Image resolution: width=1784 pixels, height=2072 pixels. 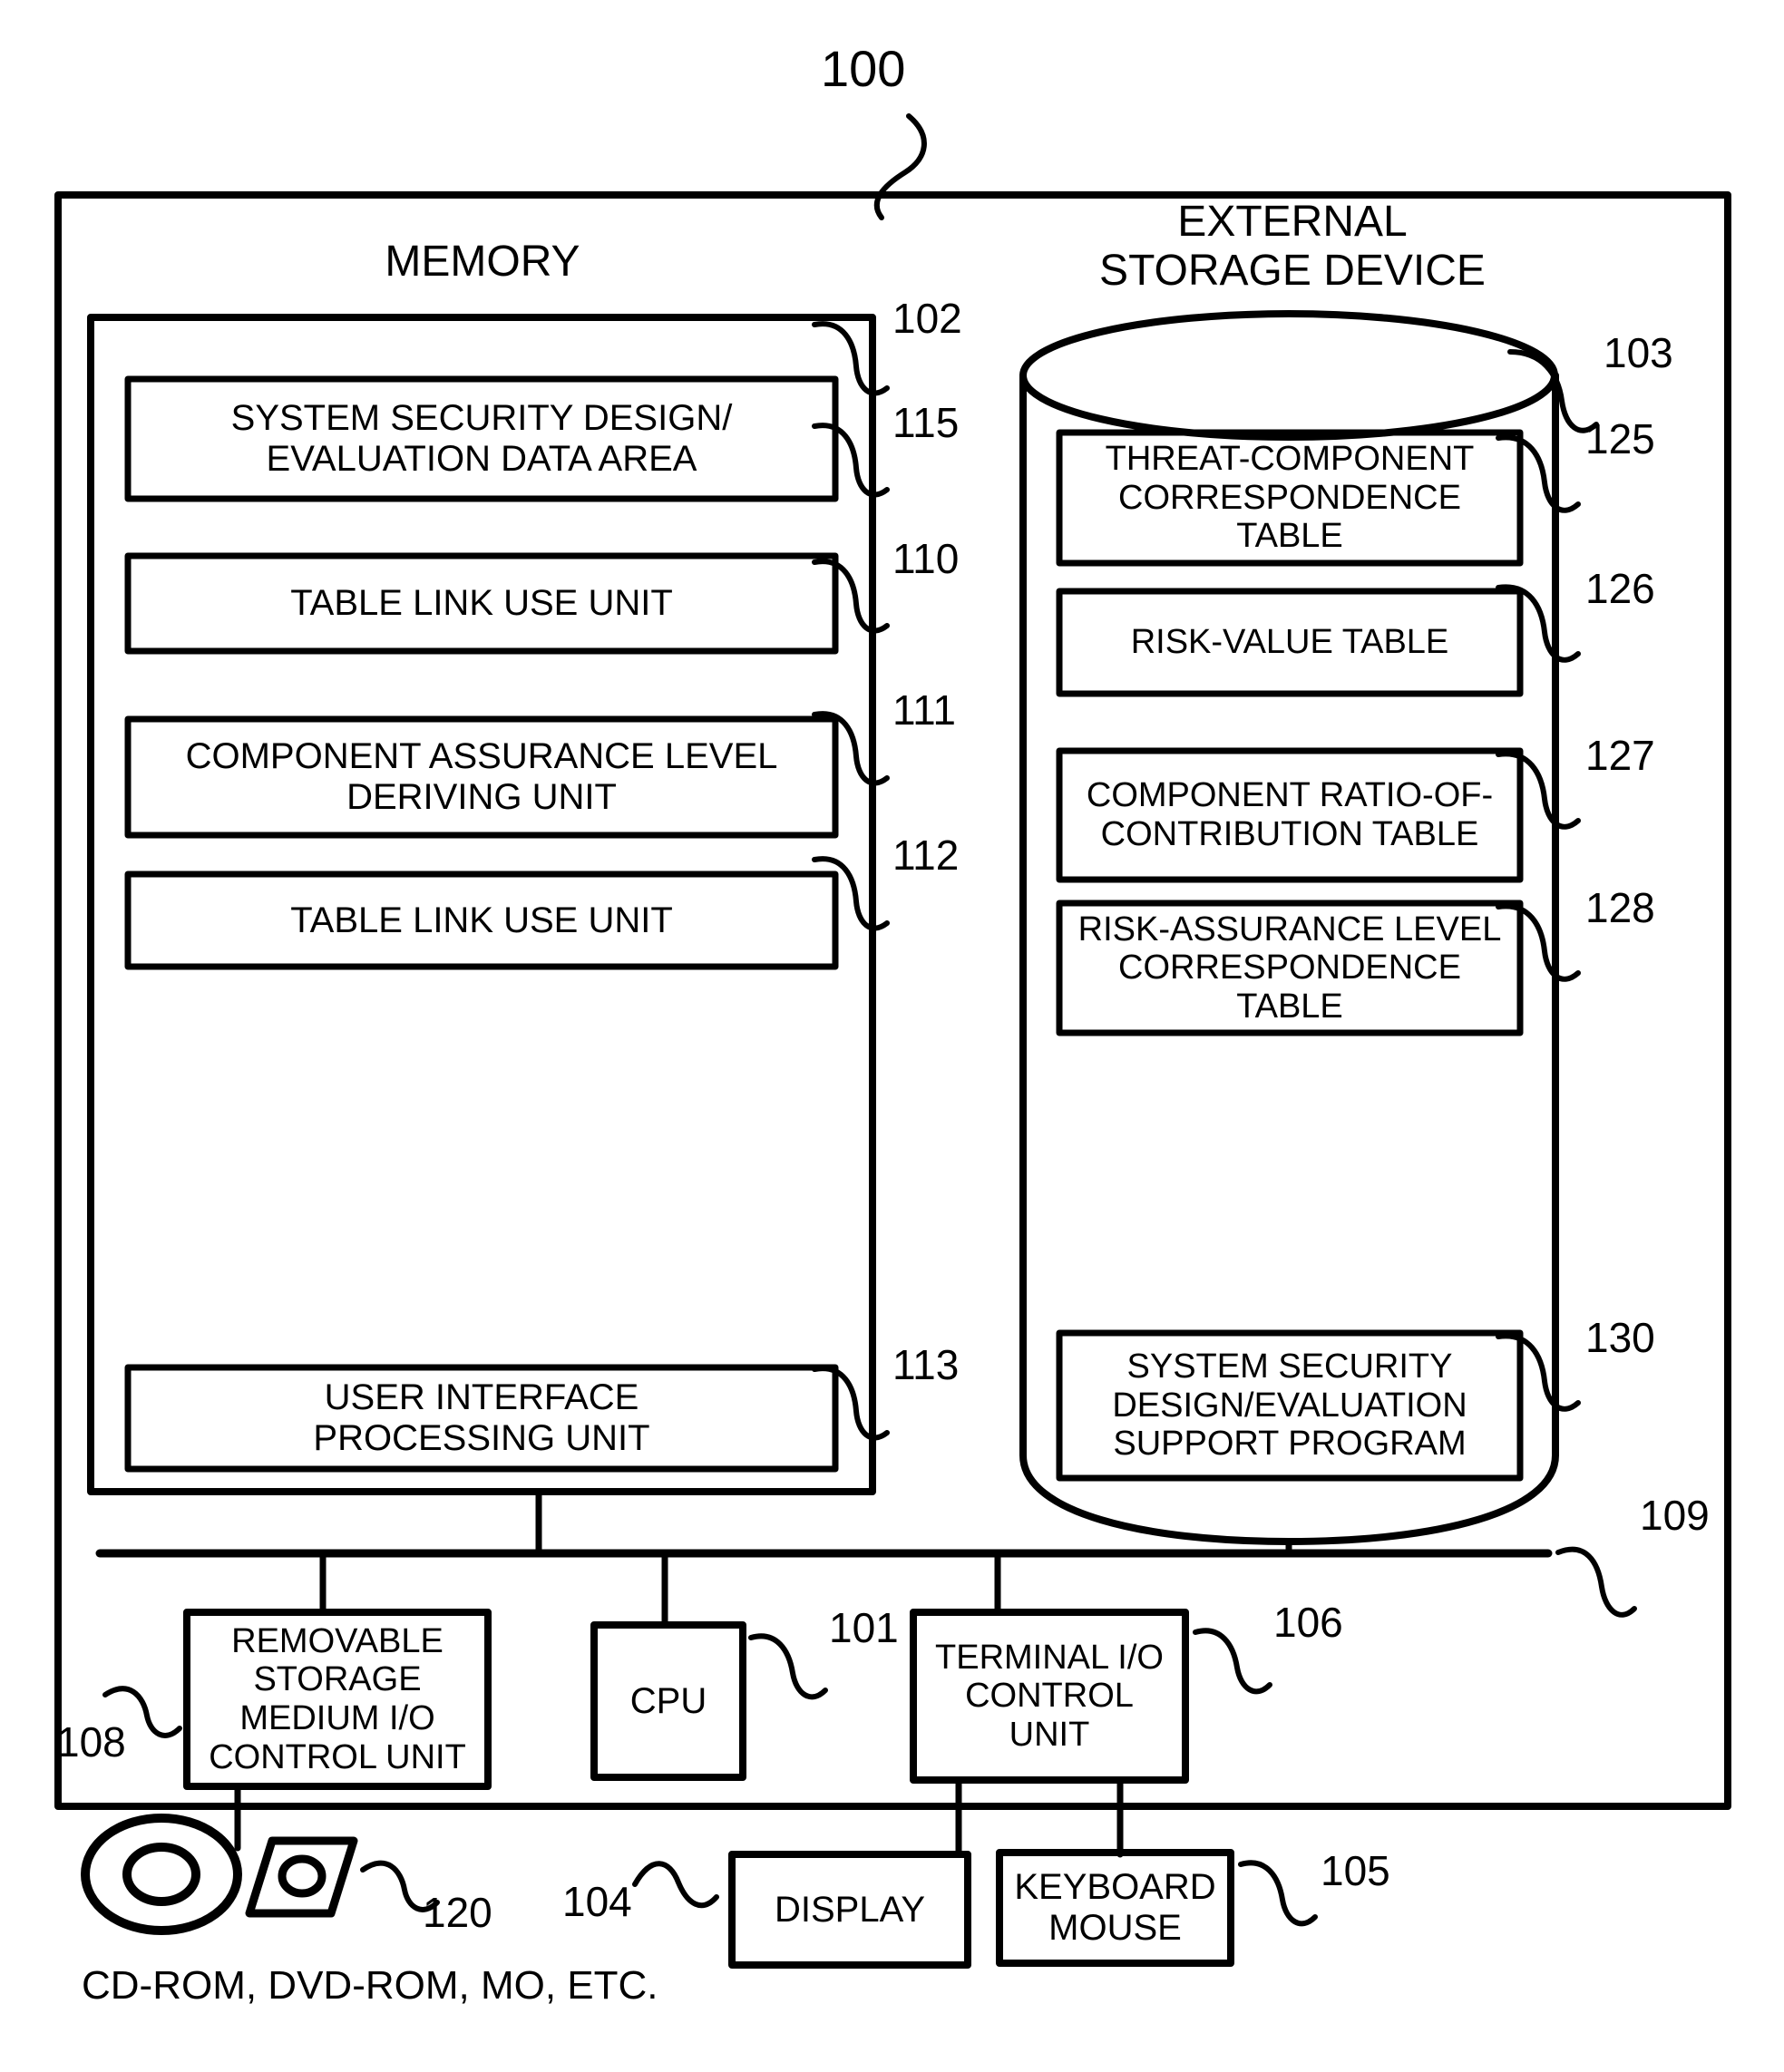 What do you see at coordinates (1620, 439) in the screenshot?
I see `reference-125: 125` at bounding box center [1620, 439].